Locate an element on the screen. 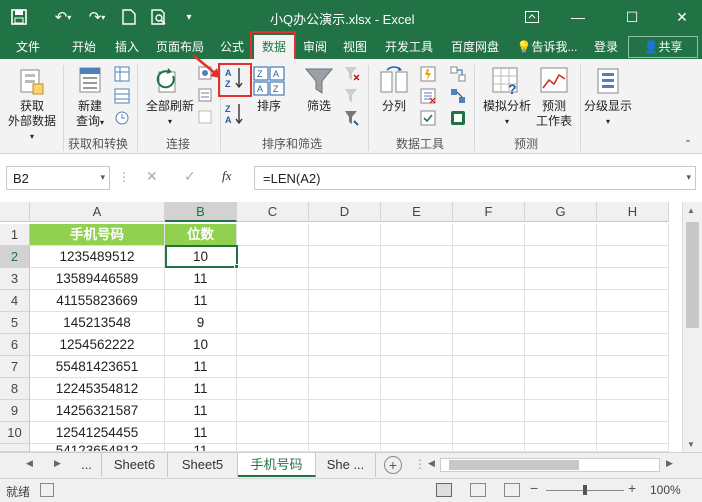 This screenshot has width=702, height=502. table-header-cell: 手机号码 is located at coordinates (97, 235).